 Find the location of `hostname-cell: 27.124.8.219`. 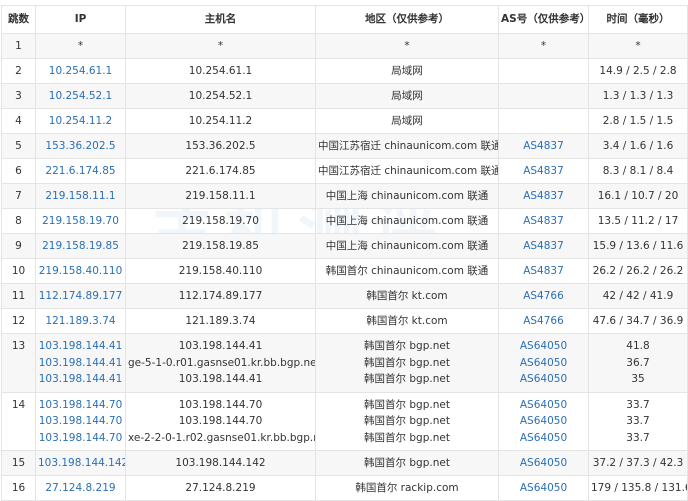

hostname-cell: 27.124.8.219 is located at coordinates (220, 488).